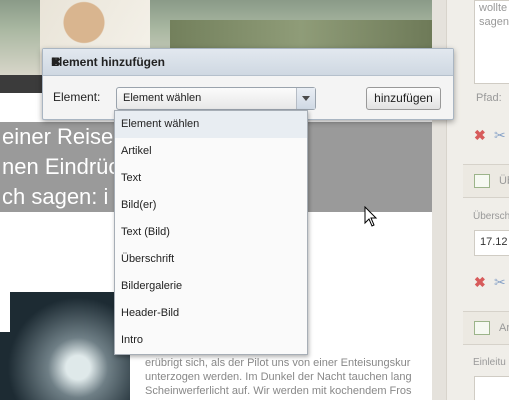  Describe the element at coordinates (211, 178) in the screenshot. I see `dropdown-option: Text` at that location.